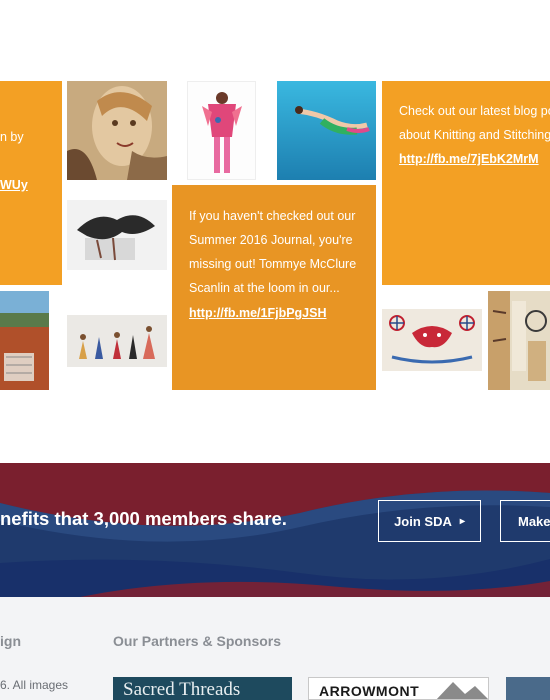  What do you see at coordinates (534, 521) in the screenshot?
I see `make-label: Make` at bounding box center [534, 521].